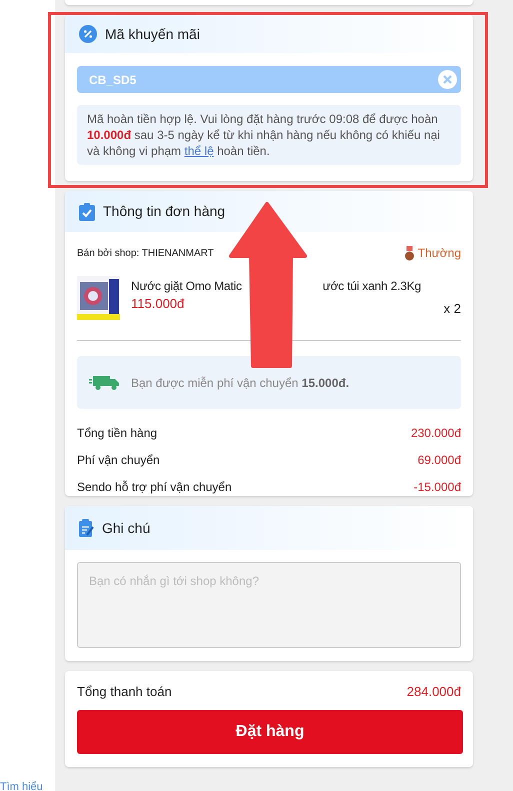 This screenshot has width=513, height=791. Describe the element at coordinates (152, 34) in the screenshot. I see `section-title: Mã khuyến mãi` at that location.